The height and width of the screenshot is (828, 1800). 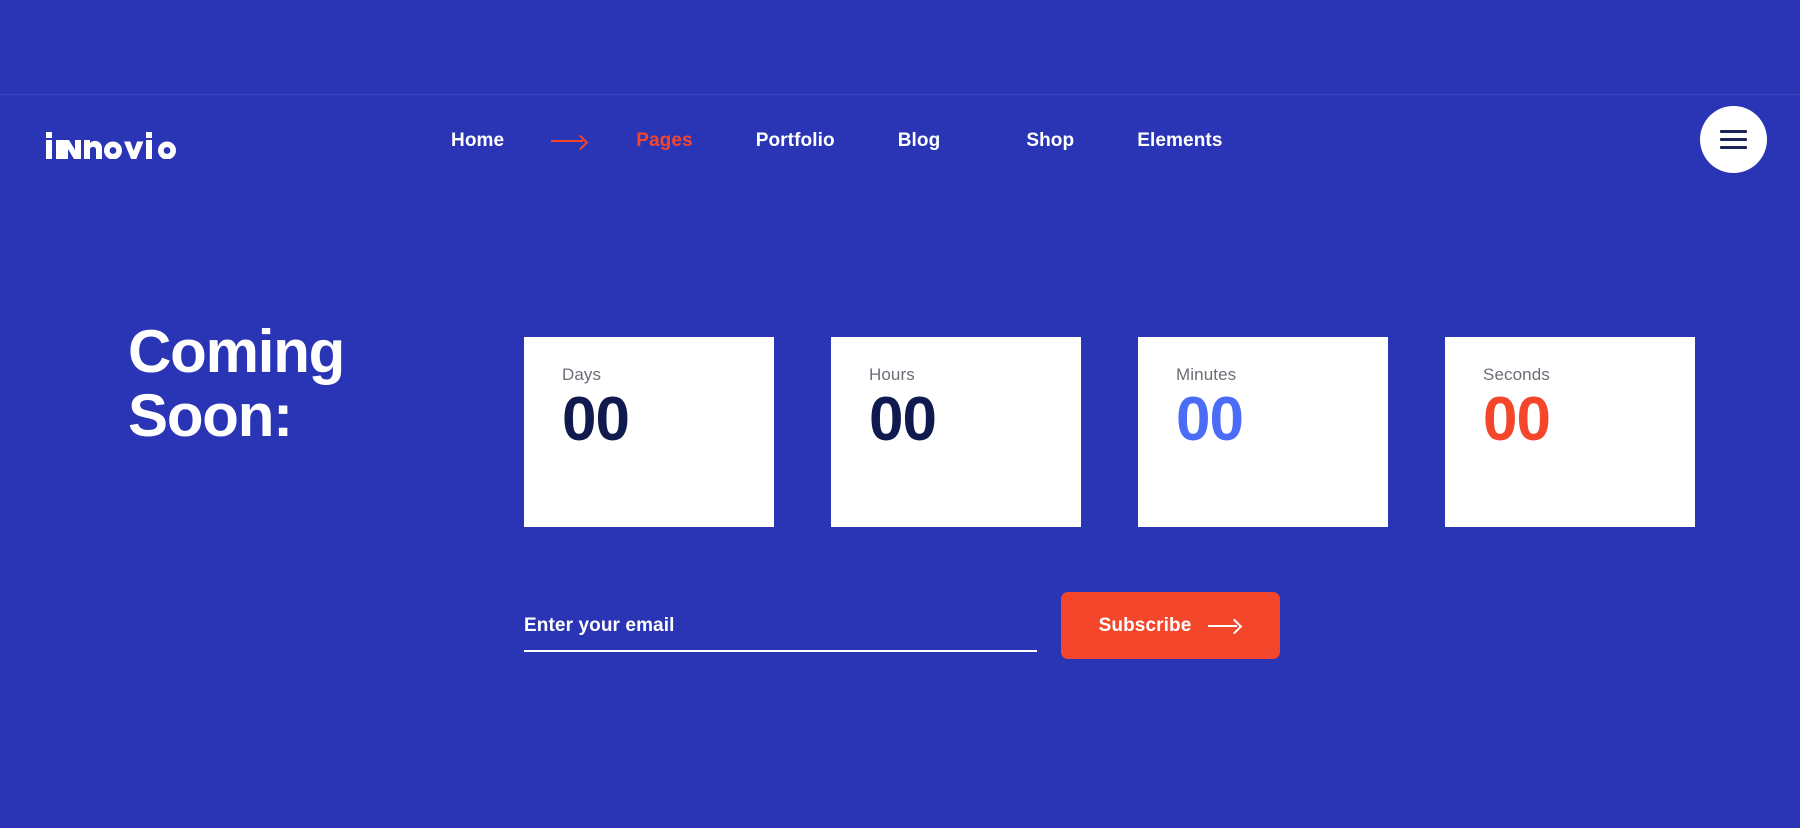 What do you see at coordinates (1050, 141) in the screenshot?
I see `nav-item-shop: Shop` at bounding box center [1050, 141].